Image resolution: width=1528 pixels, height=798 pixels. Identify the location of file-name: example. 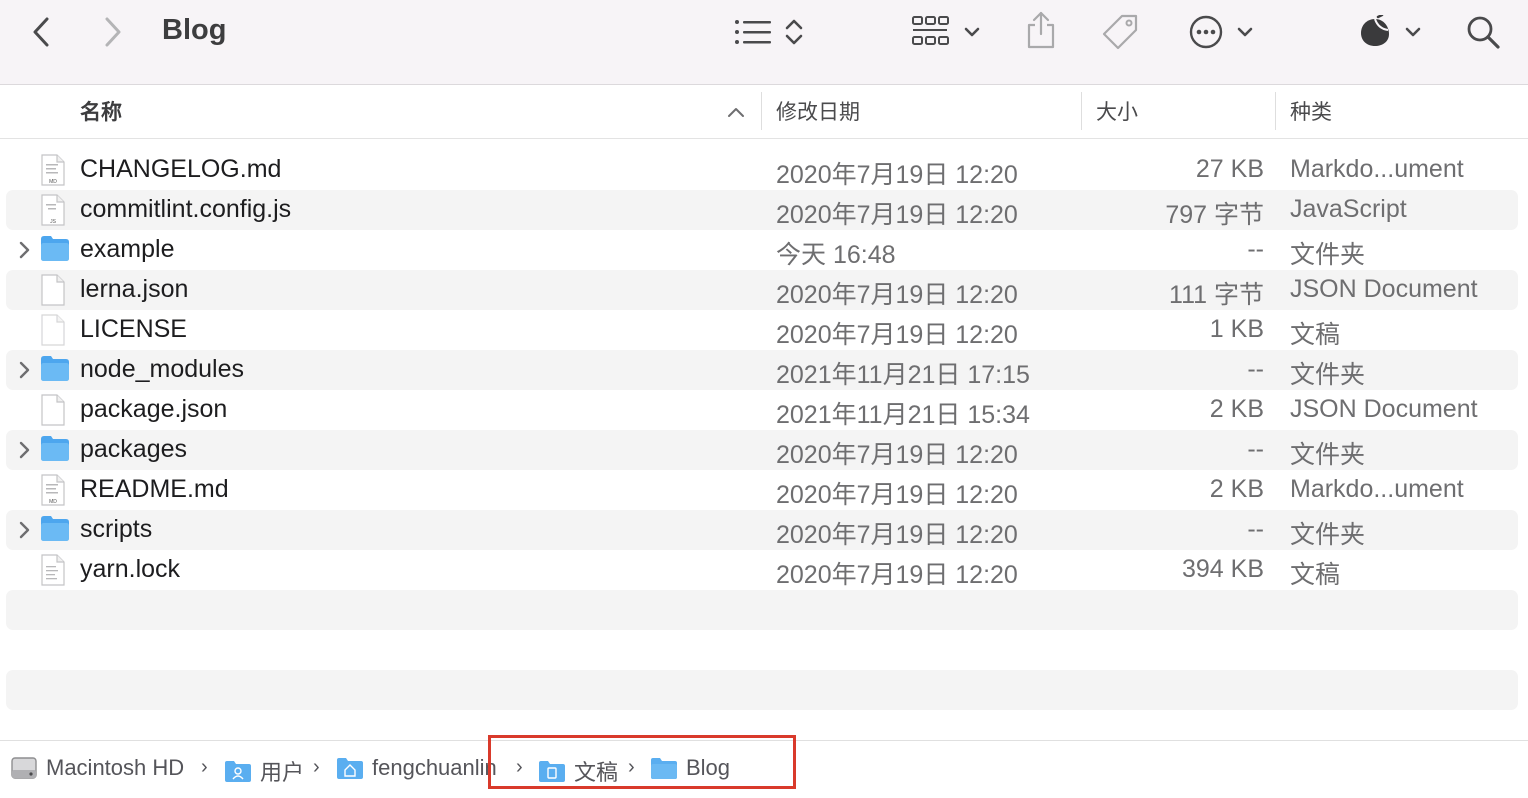
(127, 249).